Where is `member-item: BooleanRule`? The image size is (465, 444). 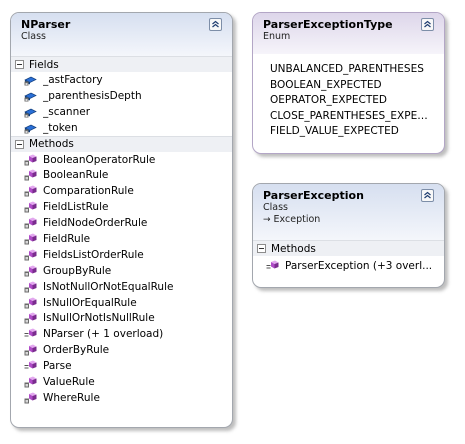
member-item: BooleanRule is located at coordinates (121, 175).